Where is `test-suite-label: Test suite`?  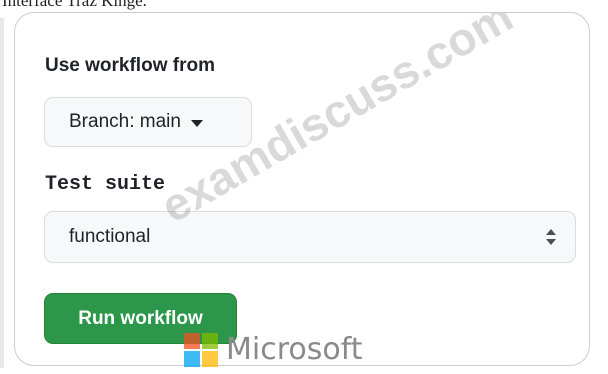
test-suite-label: Test suite is located at coordinates (105, 184).